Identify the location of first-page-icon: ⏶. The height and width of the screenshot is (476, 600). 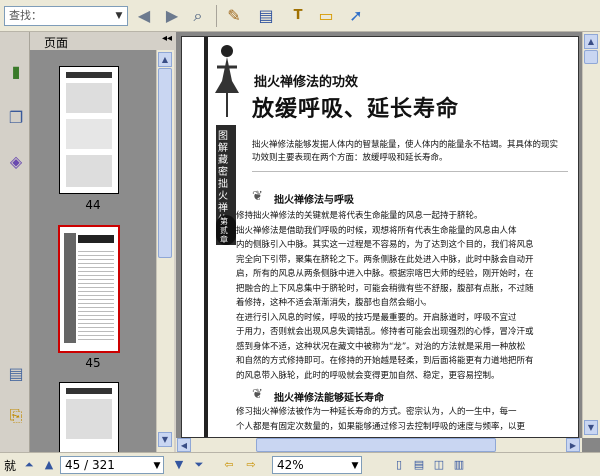
(29, 465).